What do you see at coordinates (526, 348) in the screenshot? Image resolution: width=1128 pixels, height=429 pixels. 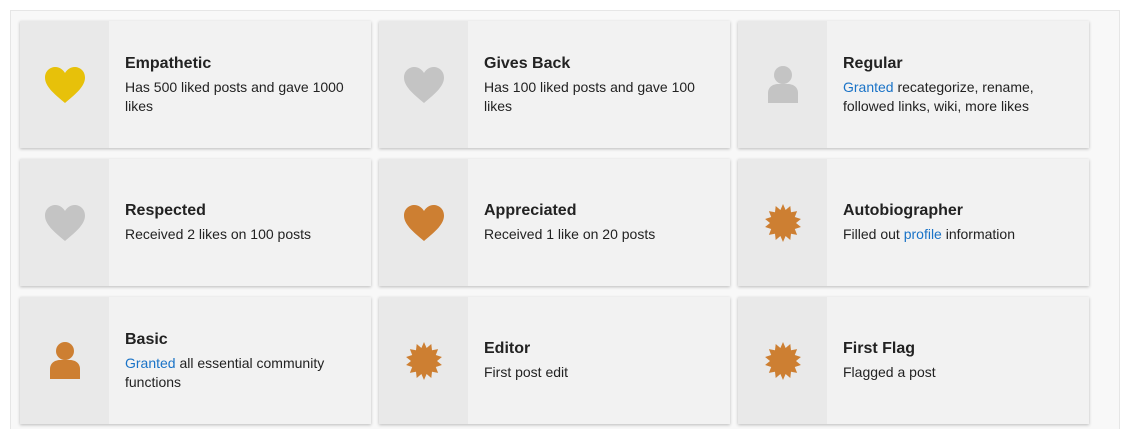 I see `badge-title: Editor` at bounding box center [526, 348].